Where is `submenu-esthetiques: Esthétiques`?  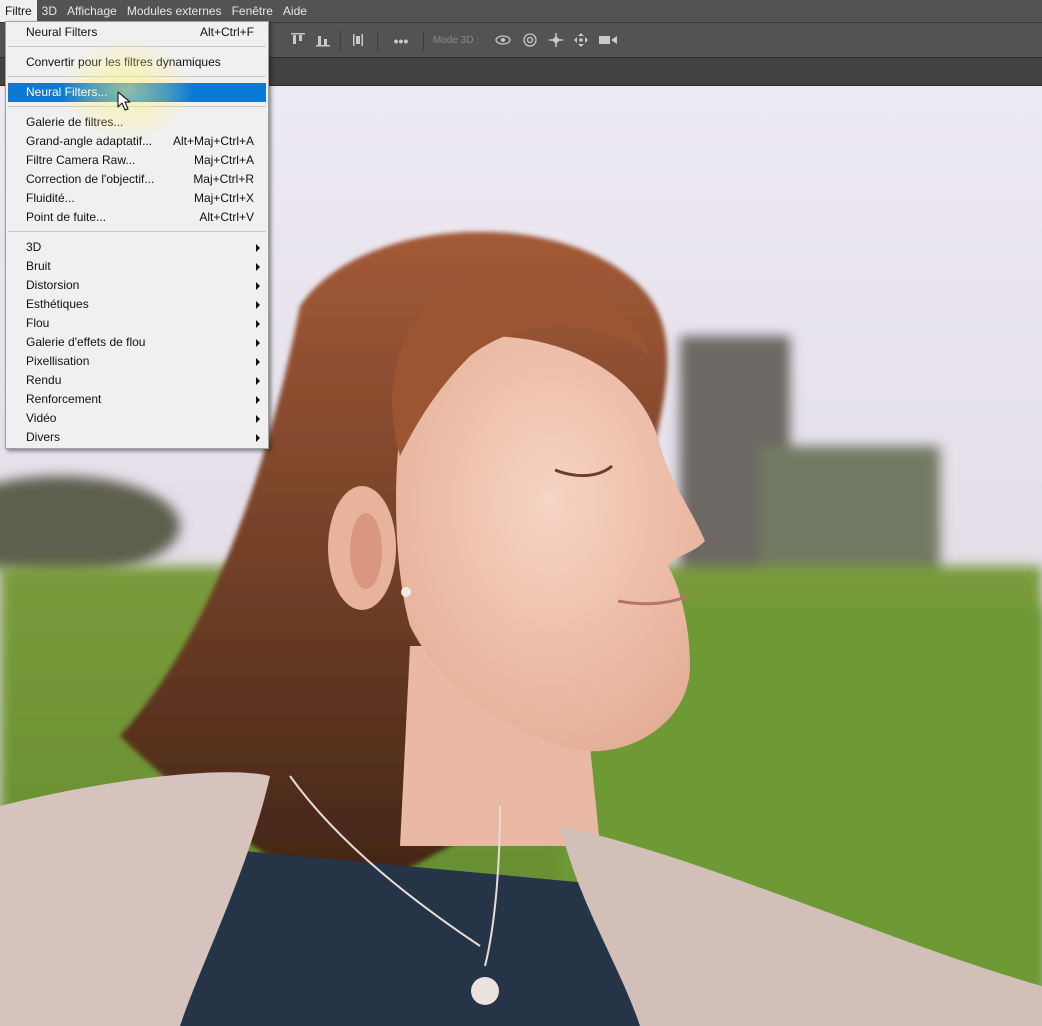 submenu-esthetiques: Esthétiques is located at coordinates (137, 304).